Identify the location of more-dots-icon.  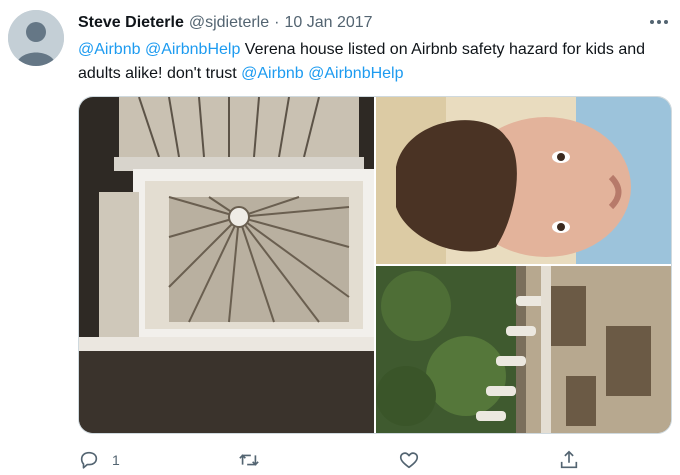
(659, 22).